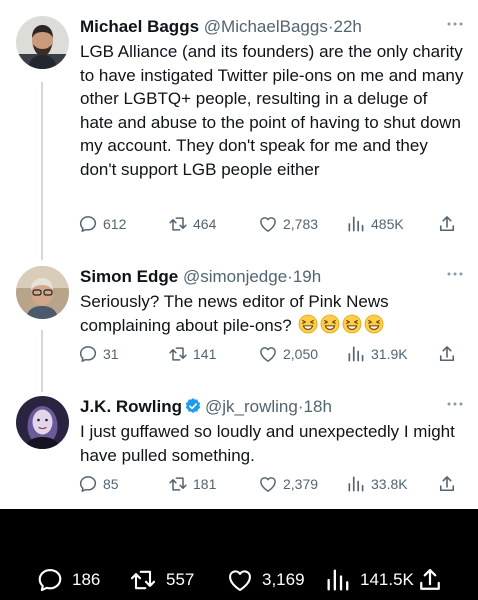 The image size is (478, 600). What do you see at coordinates (102, 224) in the screenshot?
I see `reply-button: 612` at bounding box center [102, 224].